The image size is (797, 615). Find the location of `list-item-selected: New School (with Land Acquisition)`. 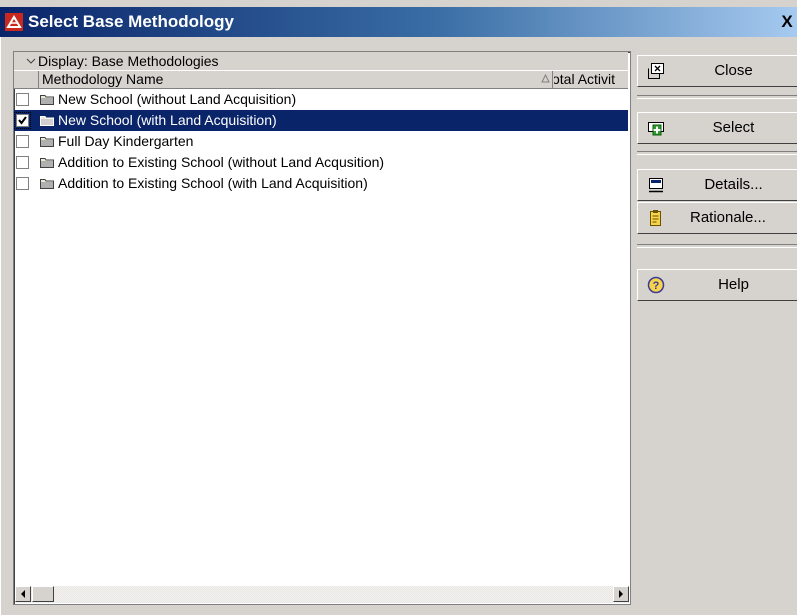

list-item-selected: New School (with Land Acquisition) is located at coordinates (321, 120).